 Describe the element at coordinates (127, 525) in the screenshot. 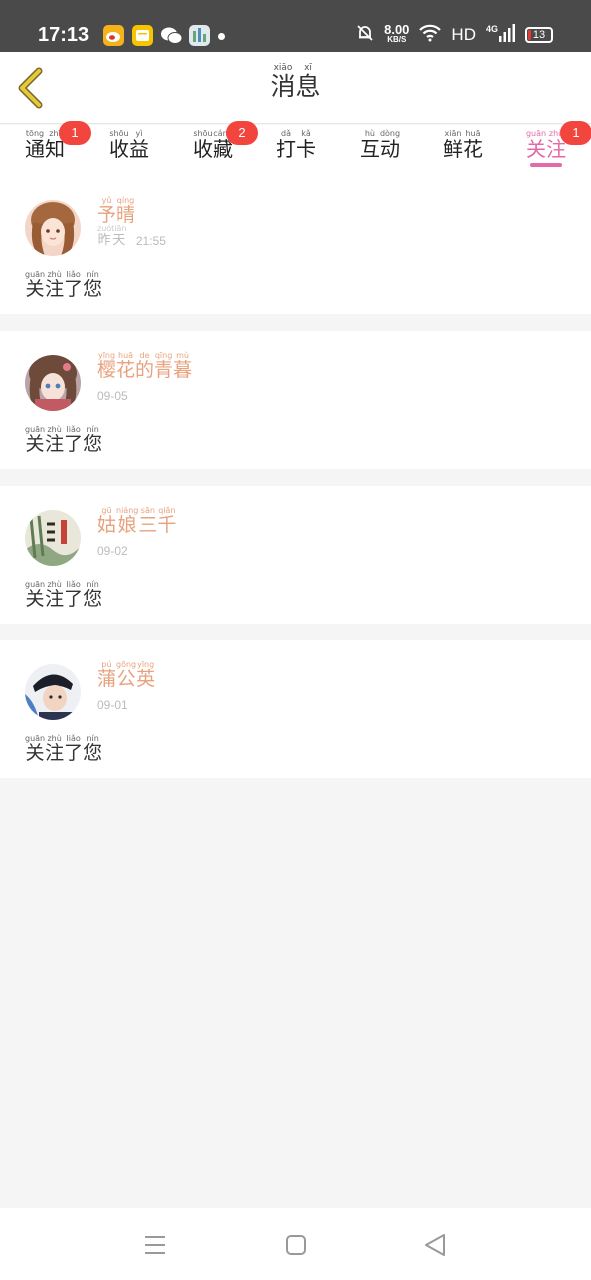

I see `name-char: 娘` at that location.